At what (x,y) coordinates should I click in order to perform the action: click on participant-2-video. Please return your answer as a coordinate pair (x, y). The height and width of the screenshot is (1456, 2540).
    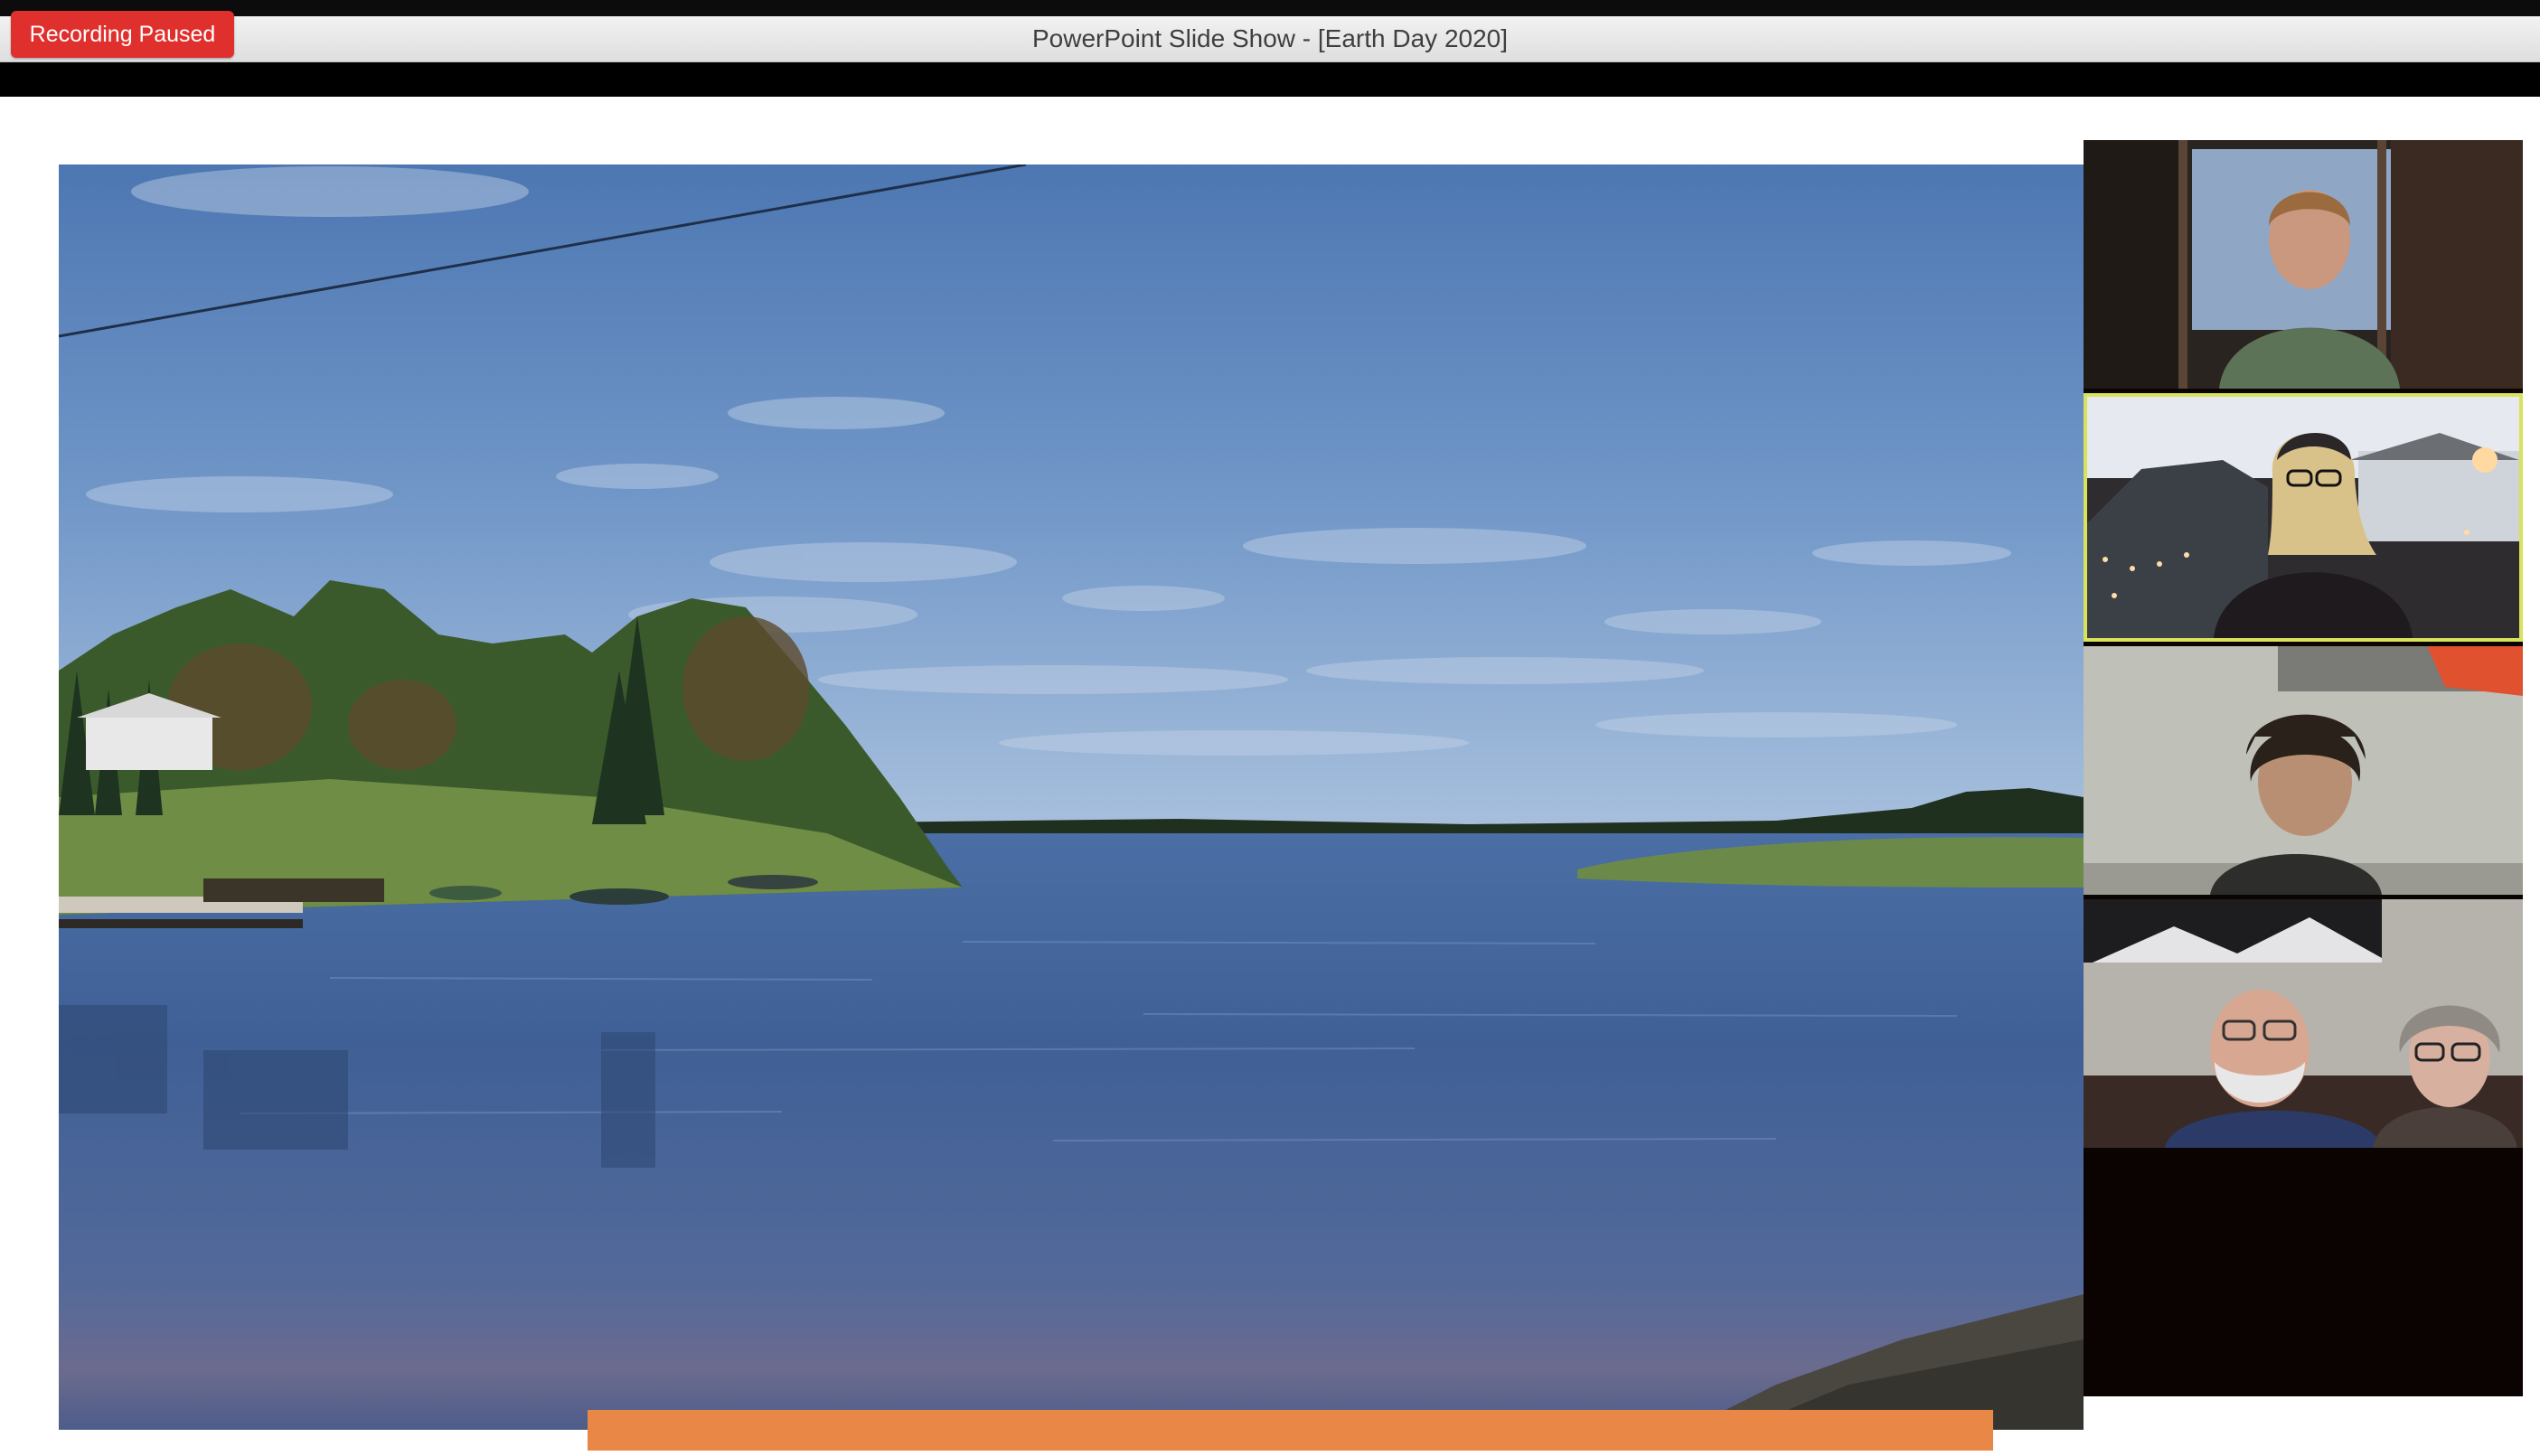
    Looking at the image, I should click on (2303, 518).